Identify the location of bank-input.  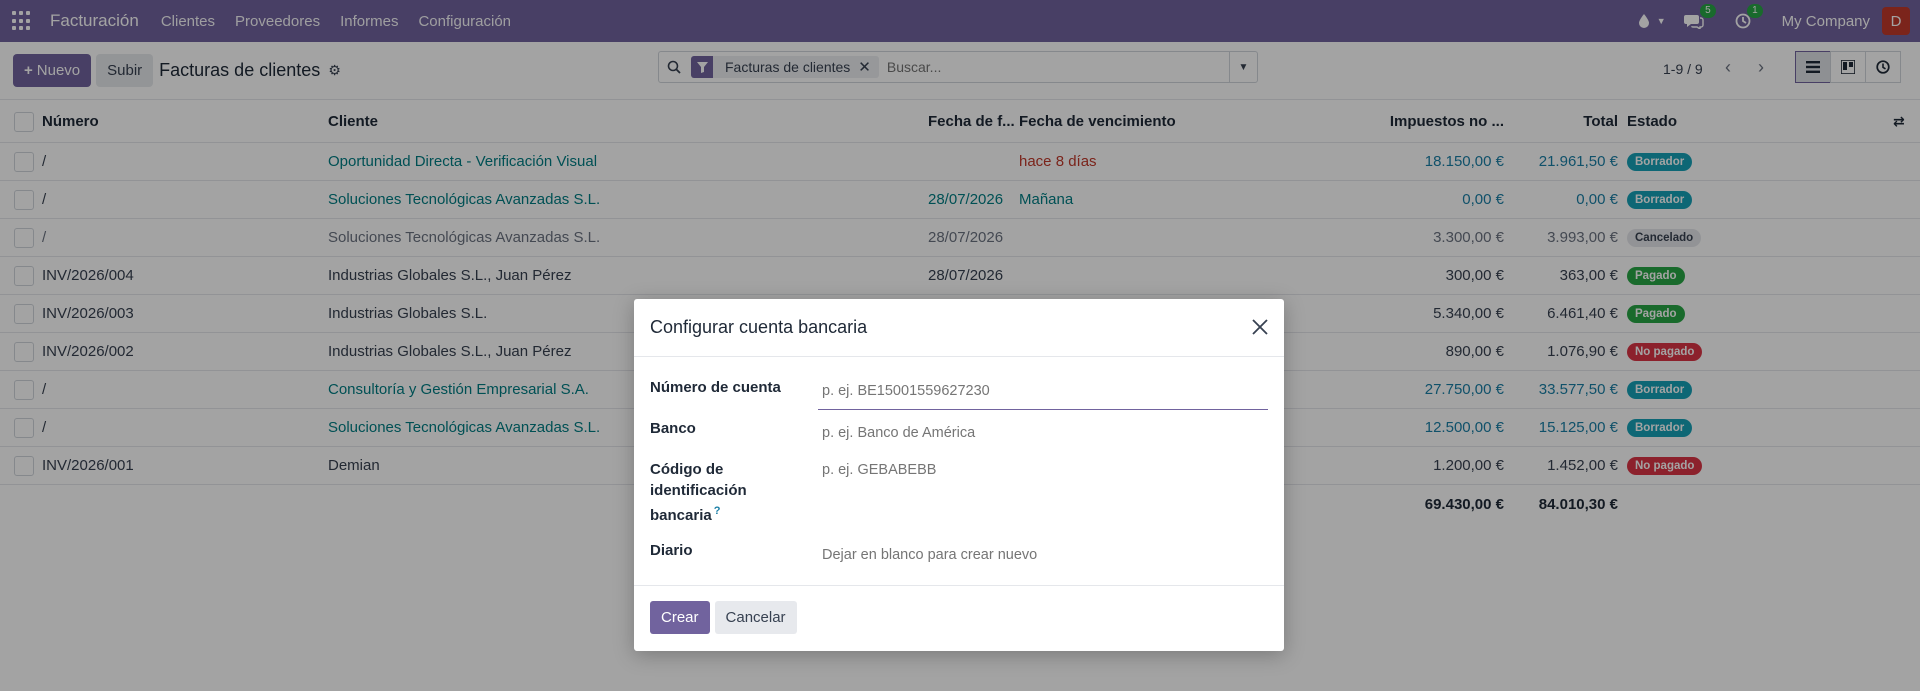
(1043, 430).